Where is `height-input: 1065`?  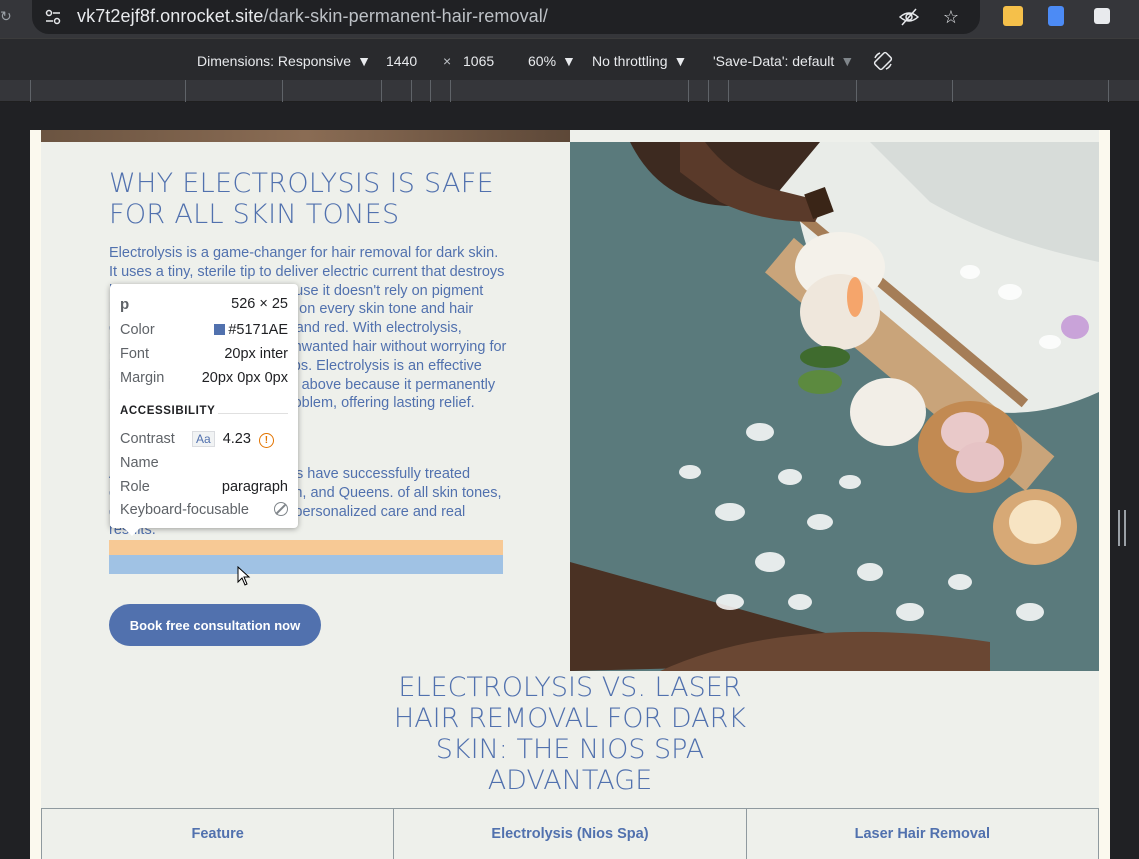
height-input: 1065 is located at coordinates (478, 61).